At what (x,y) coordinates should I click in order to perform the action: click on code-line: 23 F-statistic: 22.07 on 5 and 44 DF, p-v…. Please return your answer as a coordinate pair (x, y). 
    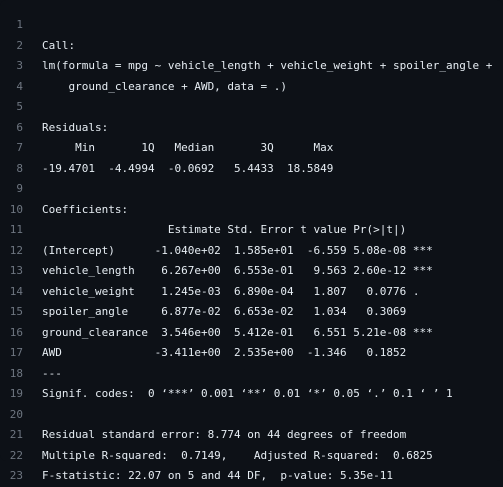
    Looking at the image, I should click on (251, 476).